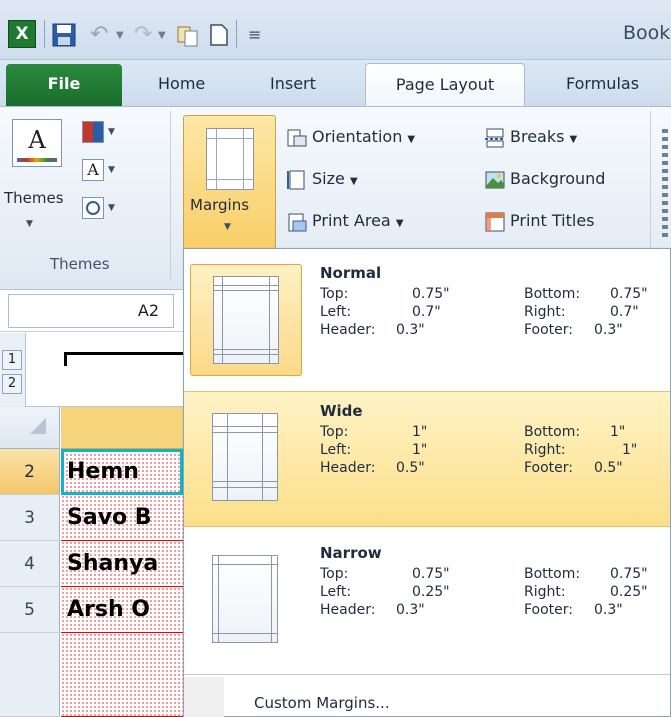 This screenshot has width=671, height=717. I want to click on margins-icon, so click(230, 159).